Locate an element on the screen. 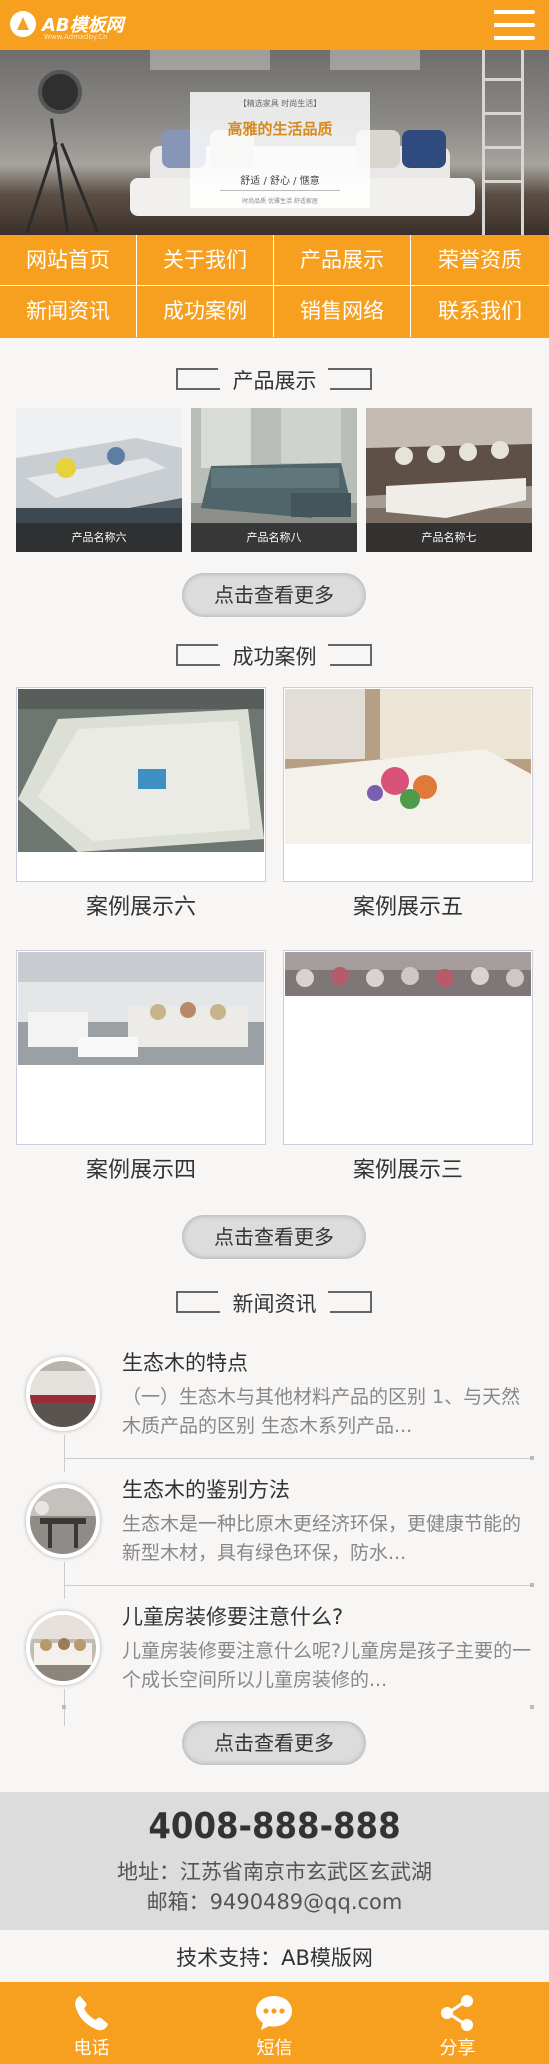 Image resolution: width=549 pixels, height=2064 pixels. nav-item-contact: 联系我们 is located at coordinates (480, 311).